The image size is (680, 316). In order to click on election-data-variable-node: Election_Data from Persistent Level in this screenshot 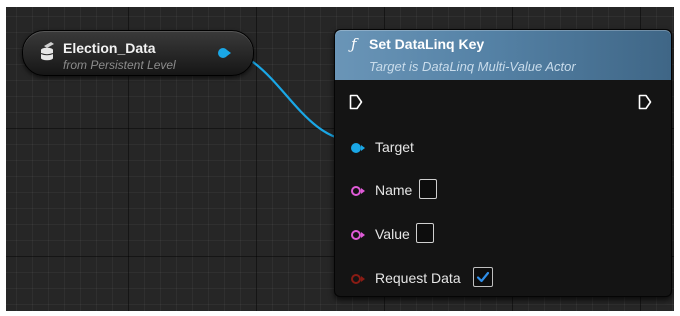, I will do `click(138, 53)`.